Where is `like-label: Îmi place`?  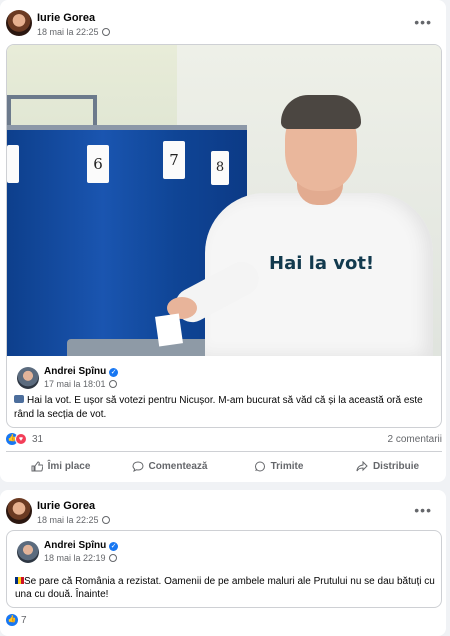
like-label: Îmi place is located at coordinates (69, 466).